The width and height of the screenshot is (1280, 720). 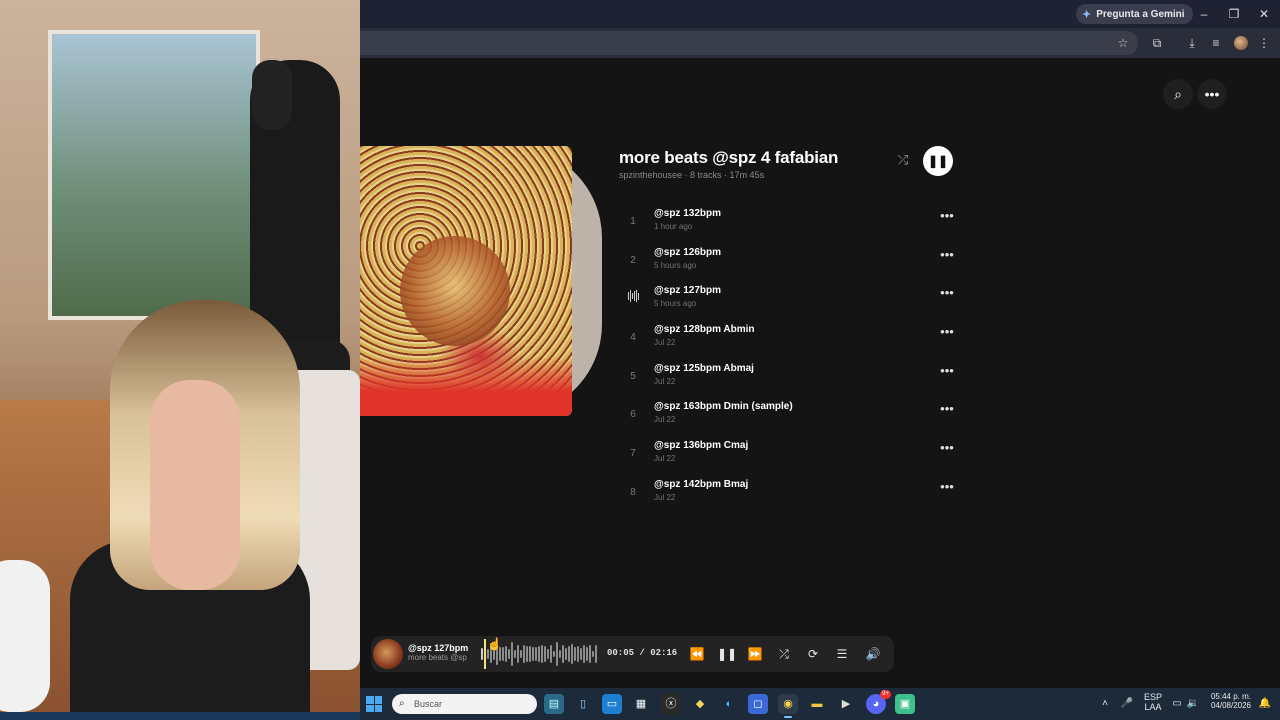 What do you see at coordinates (758, 704) in the screenshot?
I see `taskbar-app-icon: ◻` at bounding box center [758, 704].